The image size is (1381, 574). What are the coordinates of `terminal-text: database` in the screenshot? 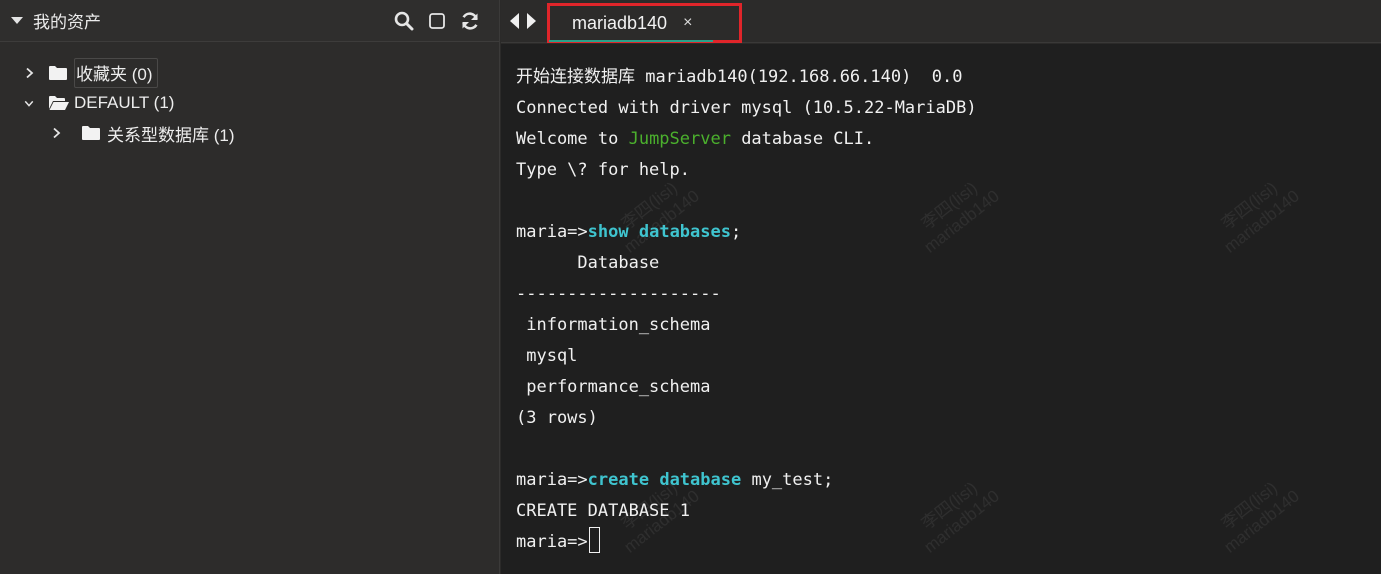 It's located at (700, 480).